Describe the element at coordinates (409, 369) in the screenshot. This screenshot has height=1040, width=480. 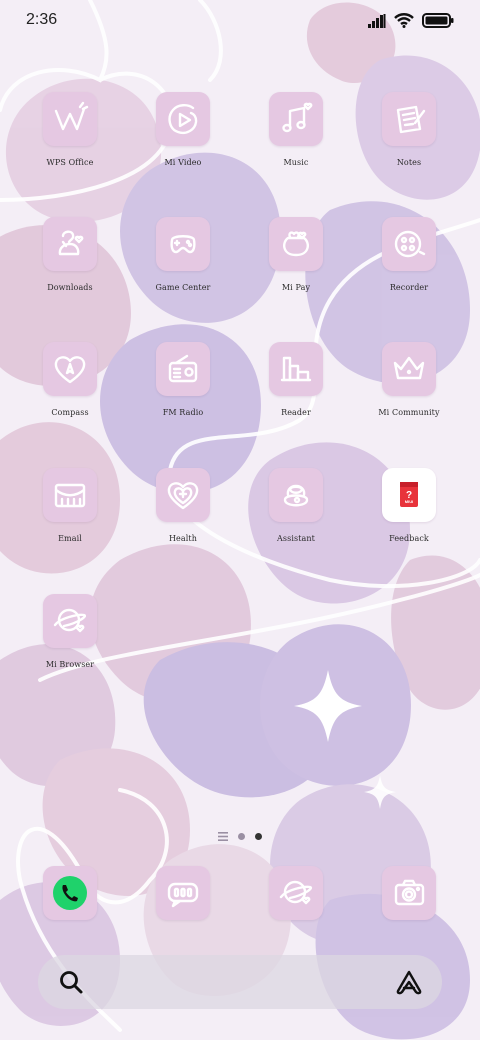
I see `mi-community-icon` at that location.